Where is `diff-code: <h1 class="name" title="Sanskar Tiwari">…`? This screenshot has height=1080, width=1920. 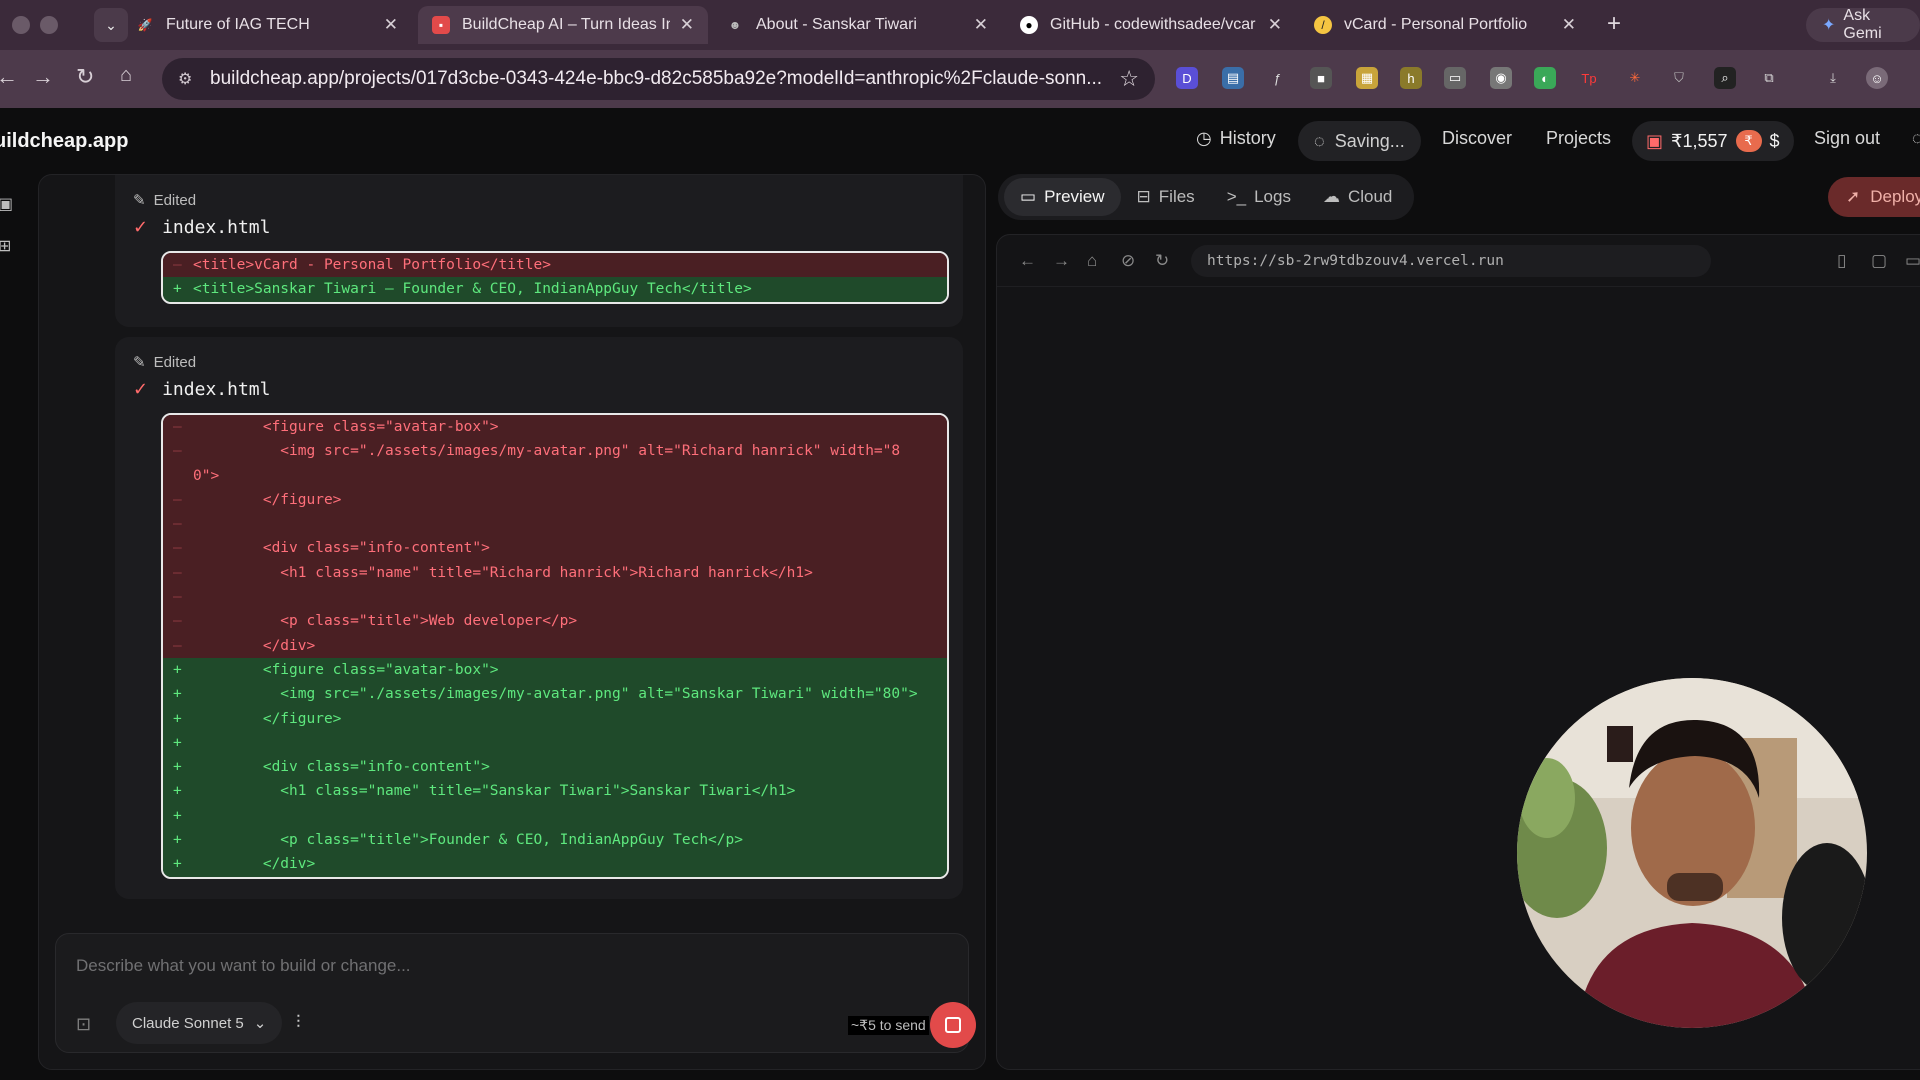 diff-code: <h1 class="name" title="Sanskar Tiwari">… is located at coordinates (494, 791).